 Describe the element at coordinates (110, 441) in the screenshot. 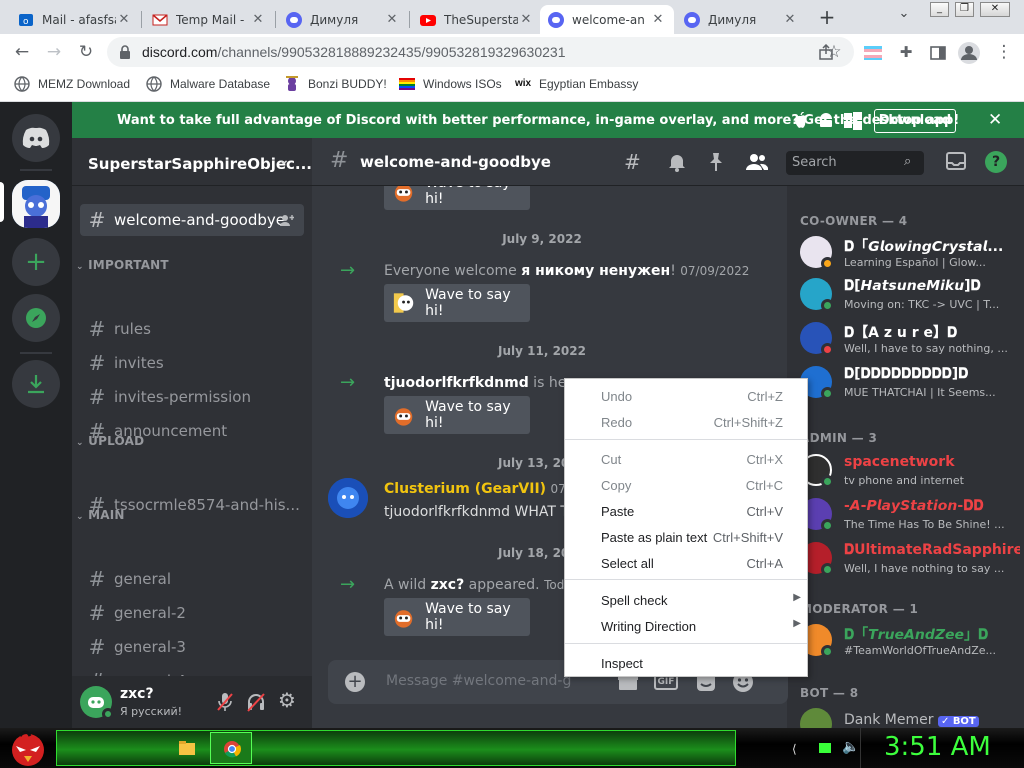

I see `category-upload: ⌄ UPLOAD` at that location.